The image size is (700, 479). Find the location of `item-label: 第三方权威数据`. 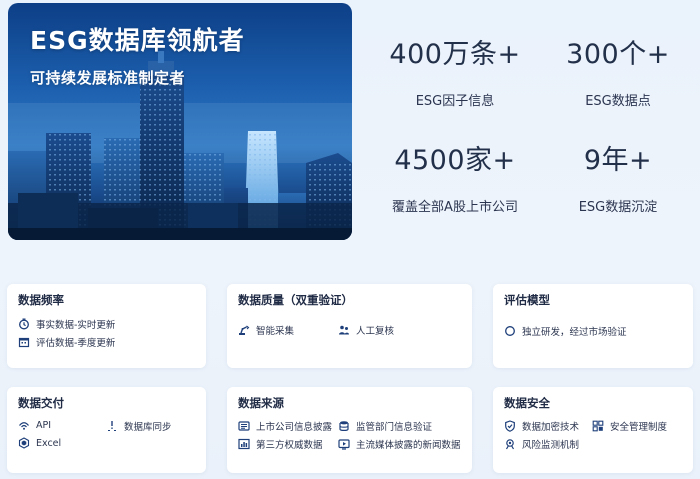

item-label: 第三方权威数据 is located at coordinates (289, 445).